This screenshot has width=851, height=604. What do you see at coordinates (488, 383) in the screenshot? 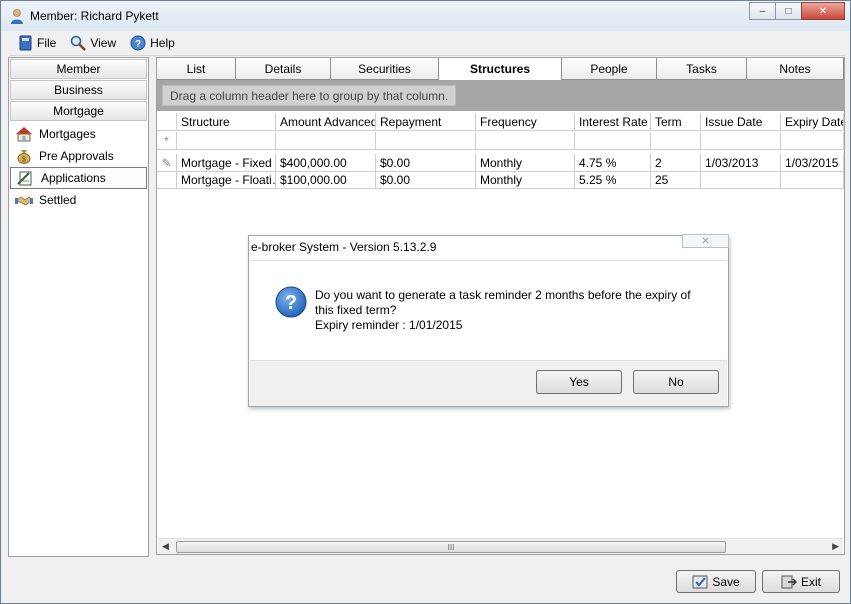
I see `dialog-footer: Yes No` at bounding box center [488, 383].